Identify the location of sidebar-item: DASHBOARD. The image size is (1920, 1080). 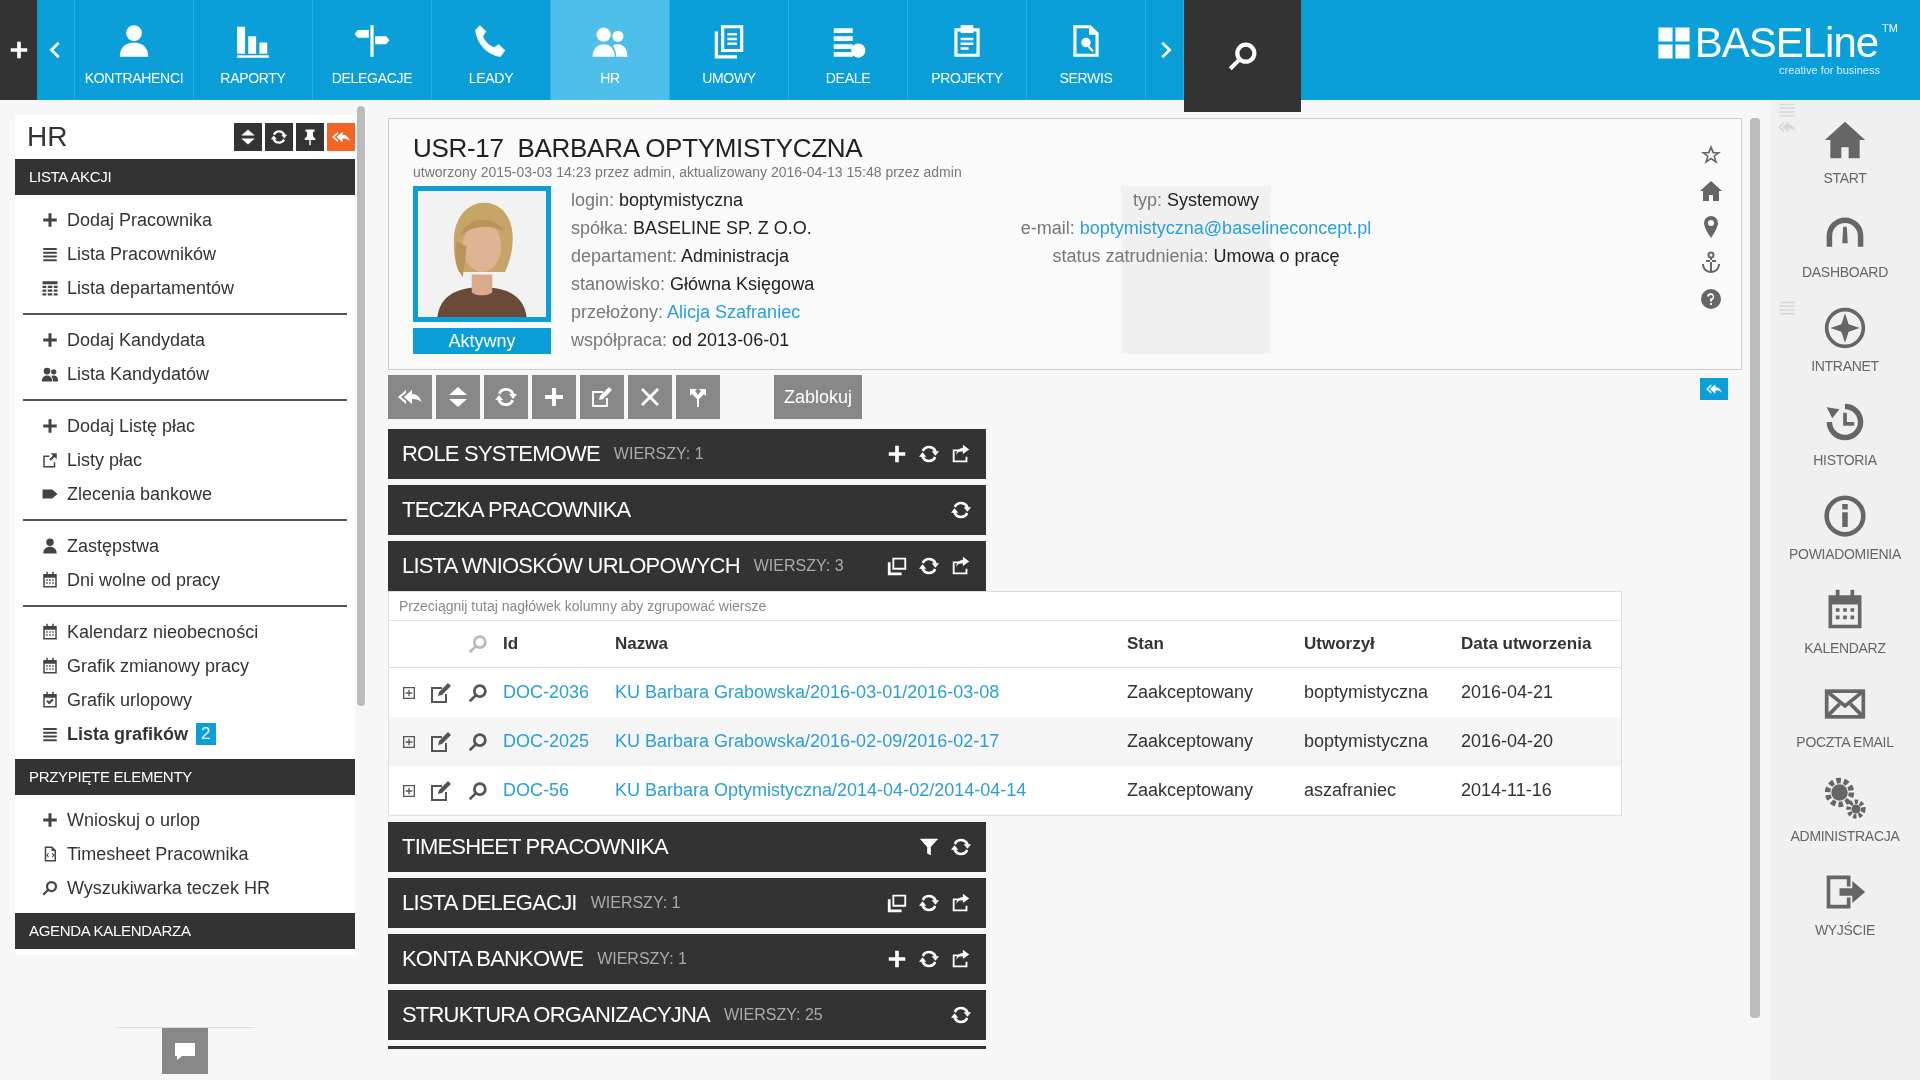
(1845, 241).